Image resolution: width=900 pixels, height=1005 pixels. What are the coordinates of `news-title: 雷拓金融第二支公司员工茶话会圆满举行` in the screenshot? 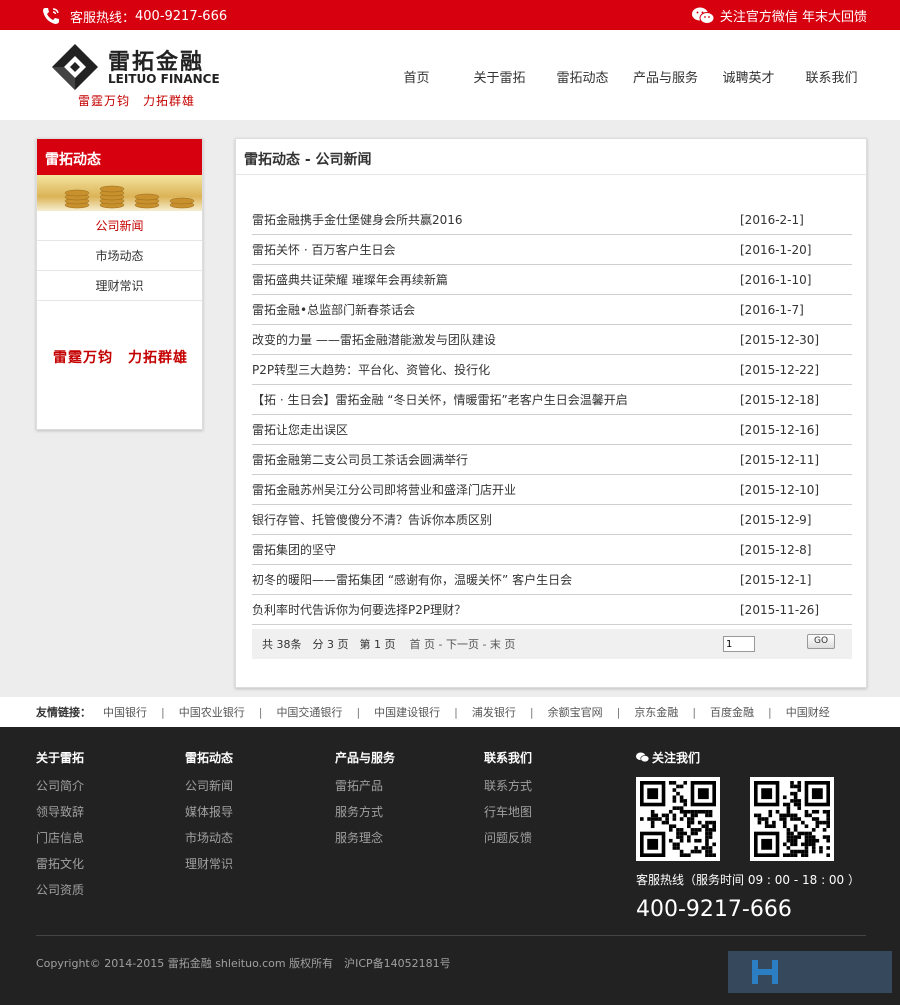 It's located at (360, 459).